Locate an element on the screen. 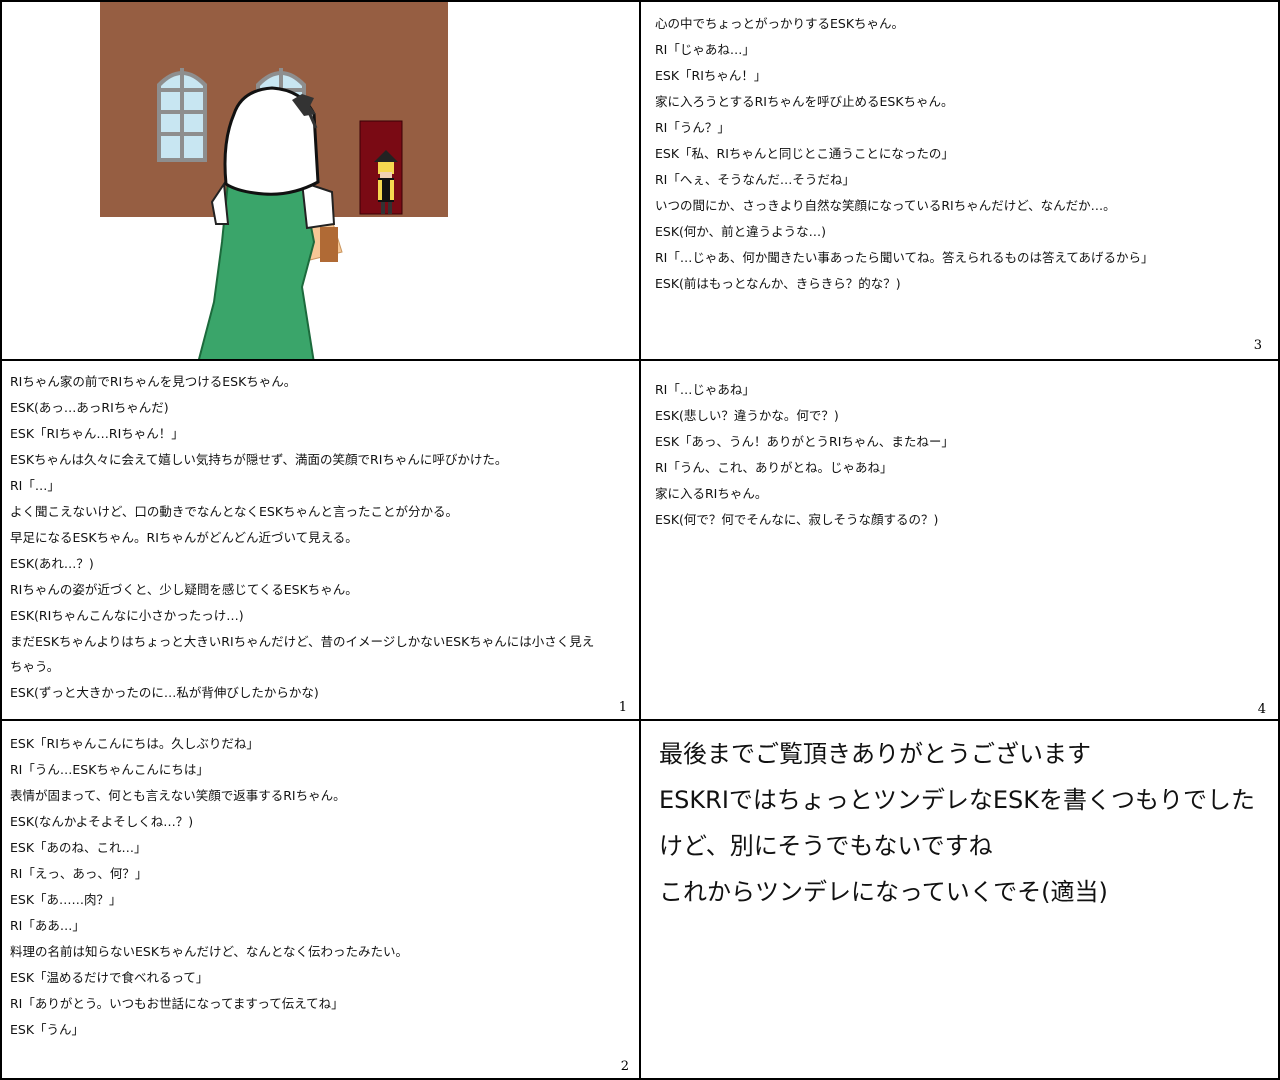 The image size is (1280, 1080). text-line: ESK「あ……肉？」 is located at coordinates (66, 899).